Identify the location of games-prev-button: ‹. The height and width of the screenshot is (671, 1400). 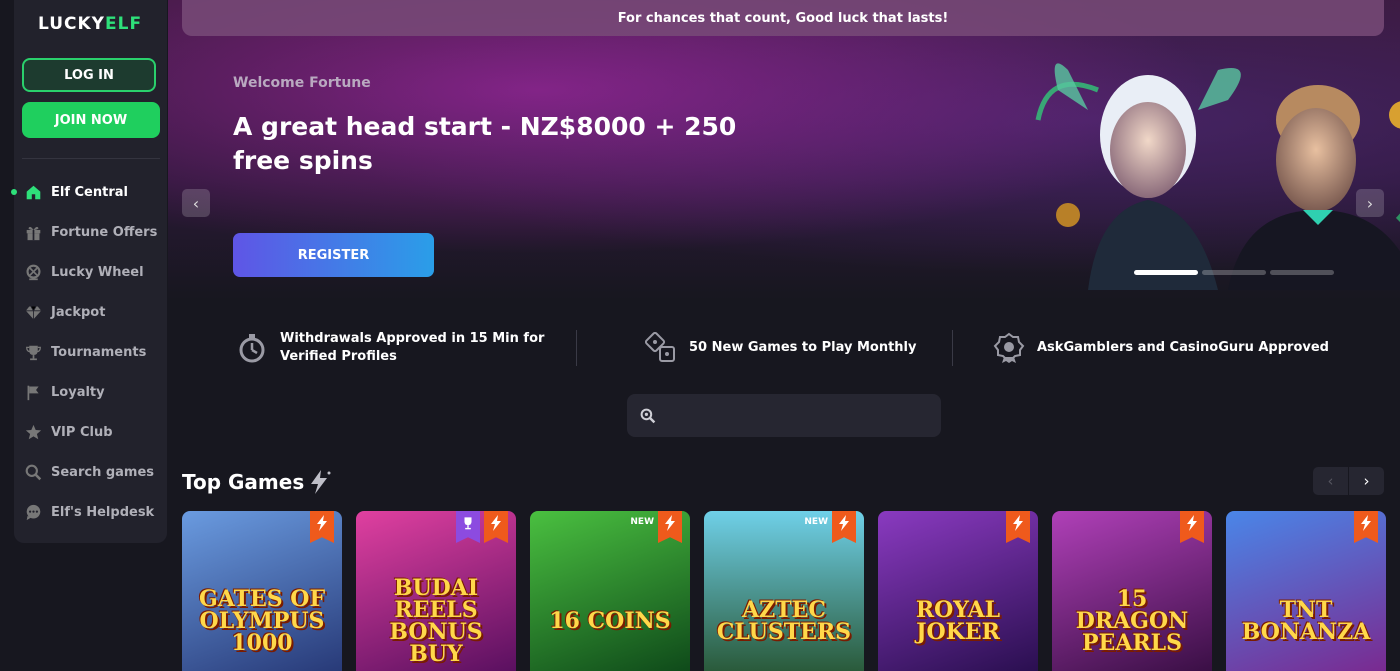
(1331, 481).